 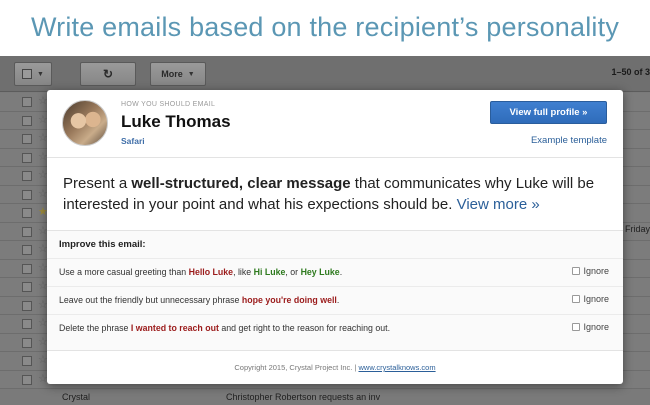 I want to click on copyright-text: Copyright 2015, Crystal Project Inc. |, so click(x=296, y=367).